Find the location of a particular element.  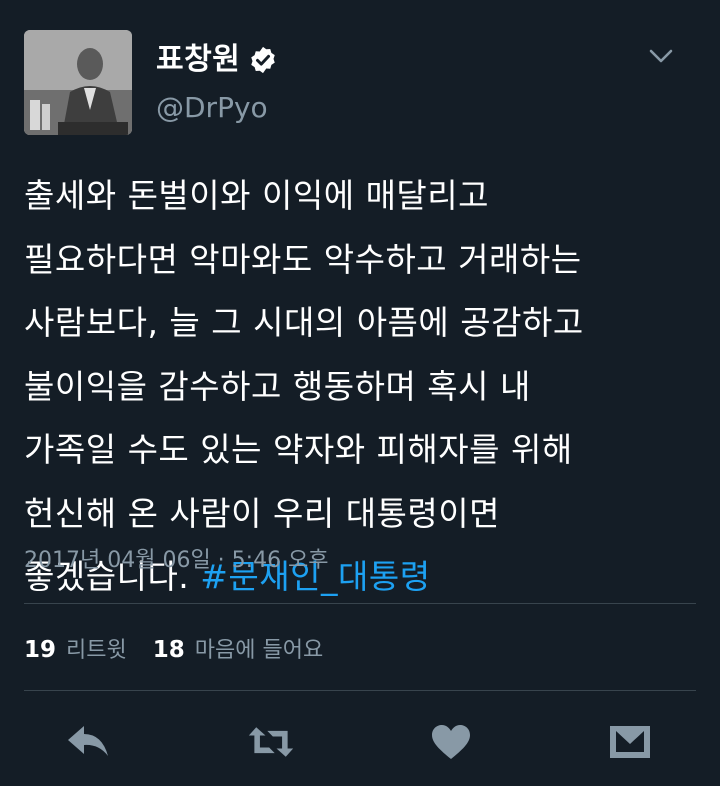

verified-badge-icon is located at coordinates (263, 60).